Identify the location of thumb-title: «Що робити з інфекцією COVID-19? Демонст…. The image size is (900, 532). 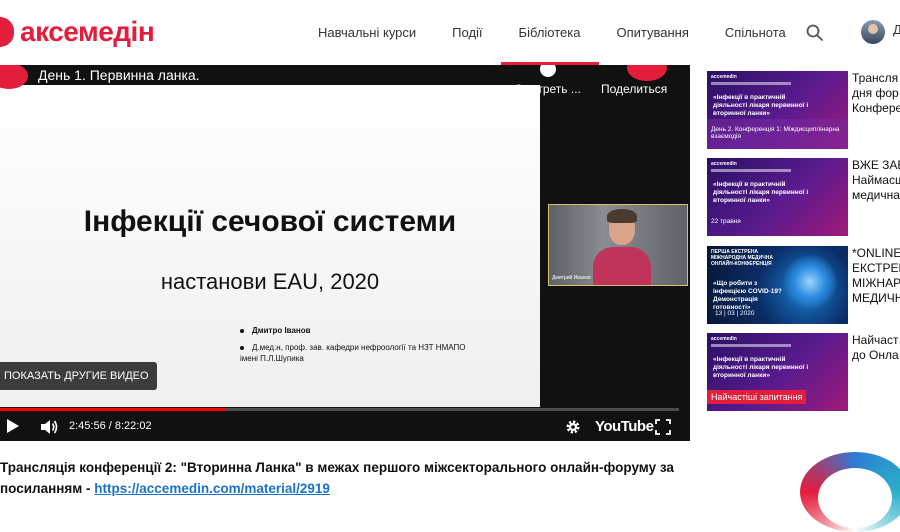
(747, 295).